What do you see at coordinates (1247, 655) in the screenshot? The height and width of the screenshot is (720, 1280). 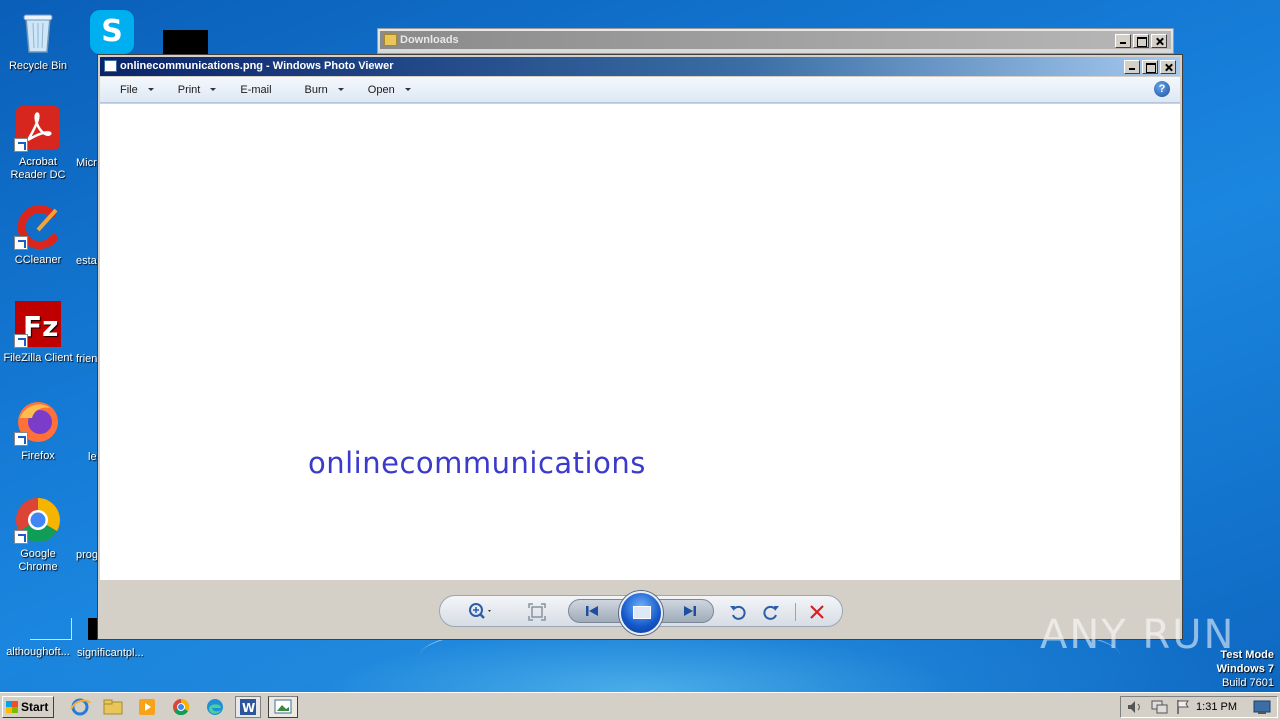 I see `test-mode-label: Test Mode` at bounding box center [1247, 655].